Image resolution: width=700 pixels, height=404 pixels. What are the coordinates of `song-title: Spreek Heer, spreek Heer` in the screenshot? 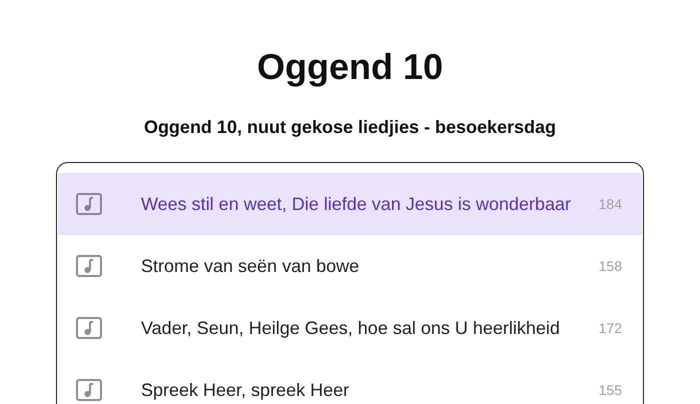 It's located at (245, 390).